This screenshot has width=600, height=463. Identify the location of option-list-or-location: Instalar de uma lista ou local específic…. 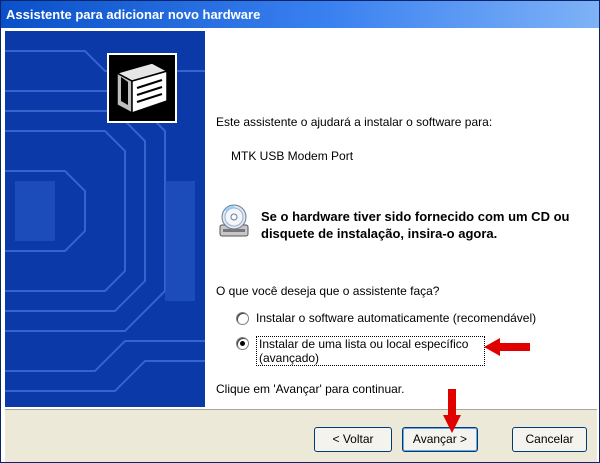
(360, 351).